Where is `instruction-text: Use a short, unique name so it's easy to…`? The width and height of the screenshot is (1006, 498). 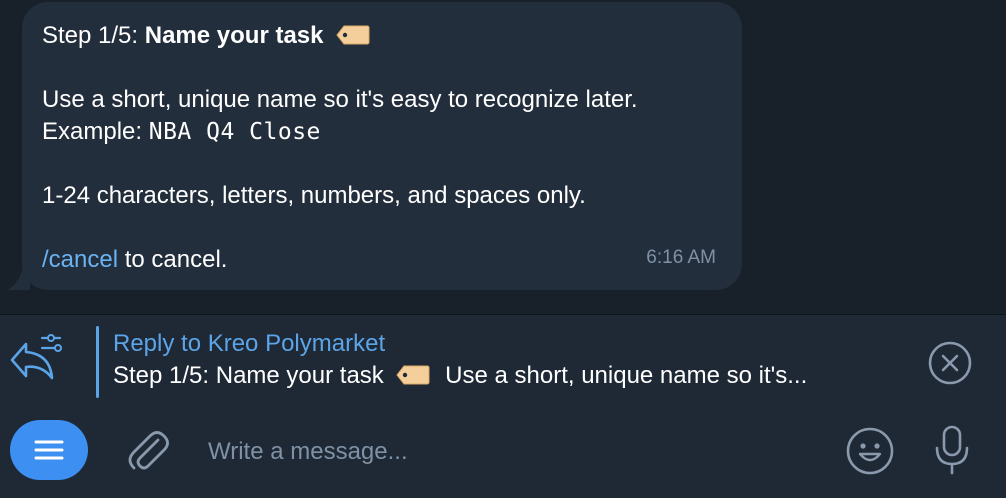 instruction-text: Use a short, unique name so it's easy to… is located at coordinates (340, 99).